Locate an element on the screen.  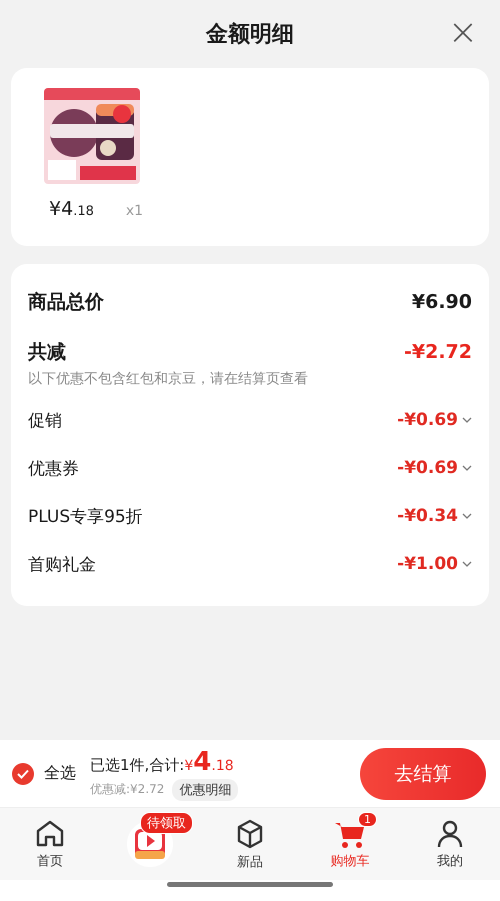
checkout-button: 去结算 is located at coordinates (423, 774).